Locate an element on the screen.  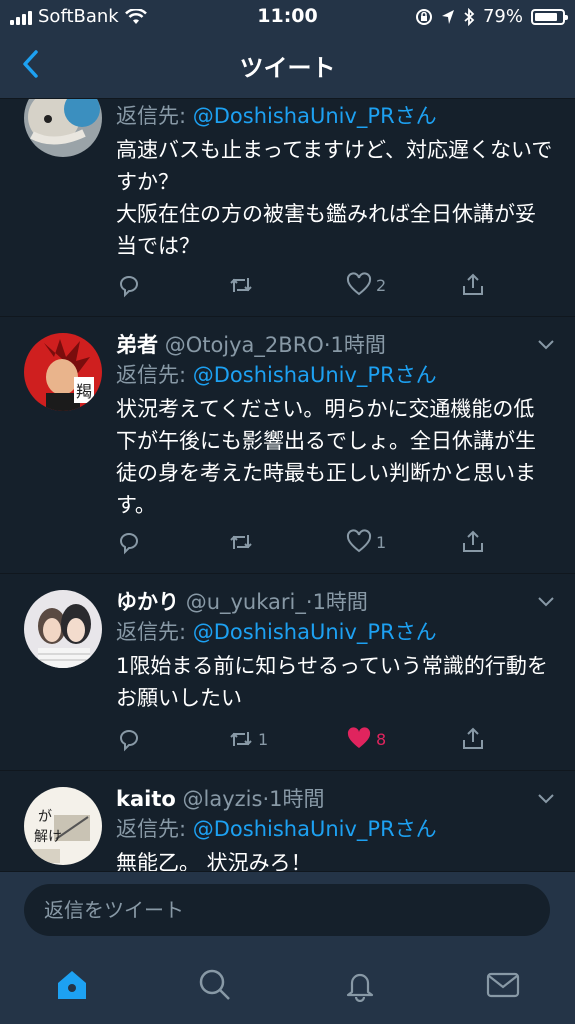
author-handle: @layzis is located at coordinates (223, 799).